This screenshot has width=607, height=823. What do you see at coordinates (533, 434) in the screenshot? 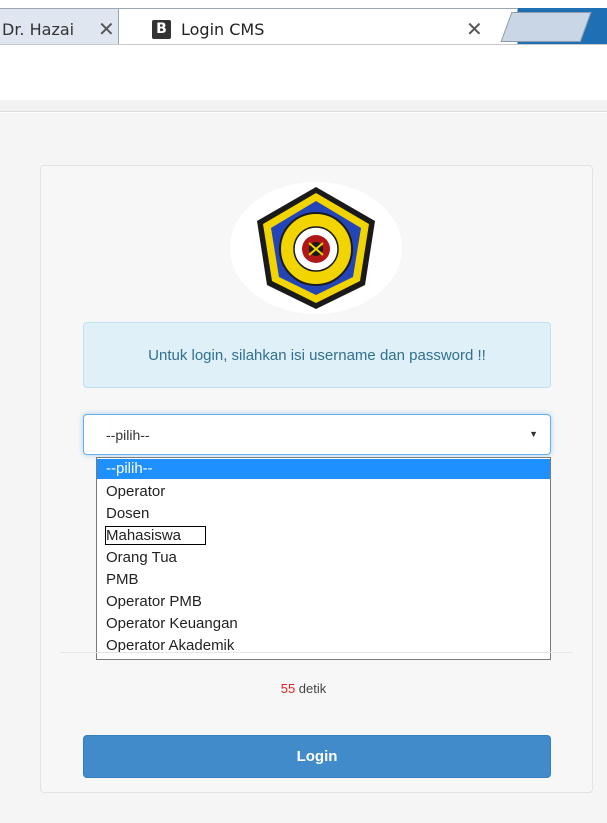
I see `caret-down-icon: ▼` at bounding box center [533, 434].